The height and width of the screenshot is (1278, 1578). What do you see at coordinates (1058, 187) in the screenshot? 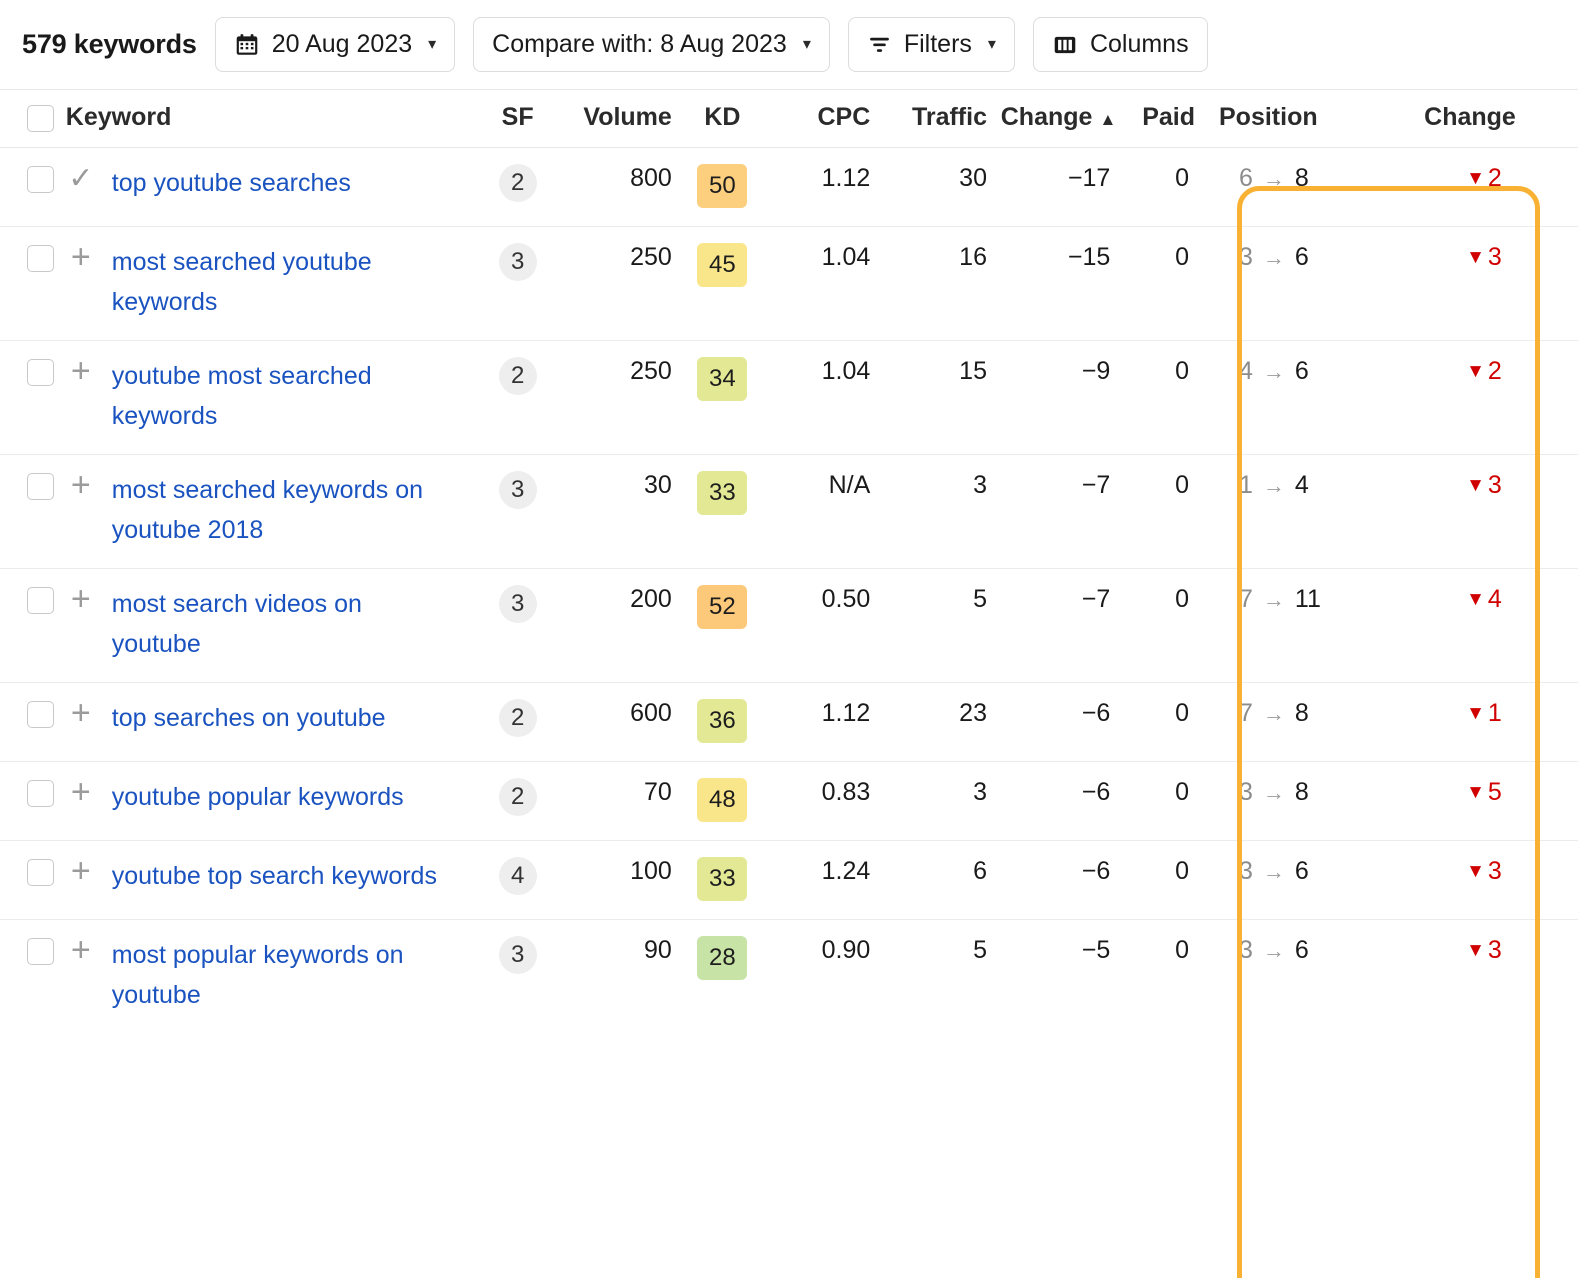
I see `traffic-change-cell: −17` at bounding box center [1058, 187].